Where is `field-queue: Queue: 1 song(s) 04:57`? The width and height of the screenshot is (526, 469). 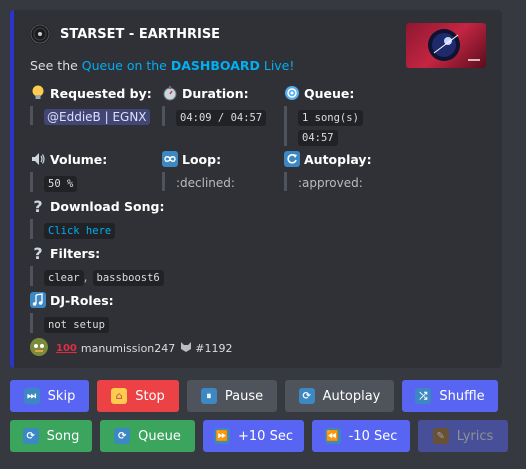
field-queue: Queue: 1 song(s) 04:57 is located at coordinates (323, 115).